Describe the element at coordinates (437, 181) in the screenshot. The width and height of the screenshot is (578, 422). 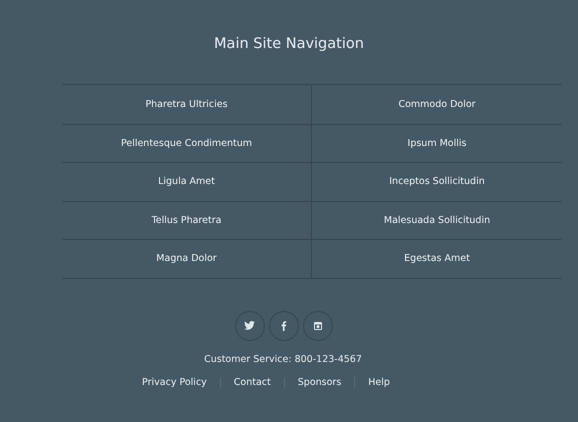
I see `nav-link: Inceptos Sollicitudin` at that location.